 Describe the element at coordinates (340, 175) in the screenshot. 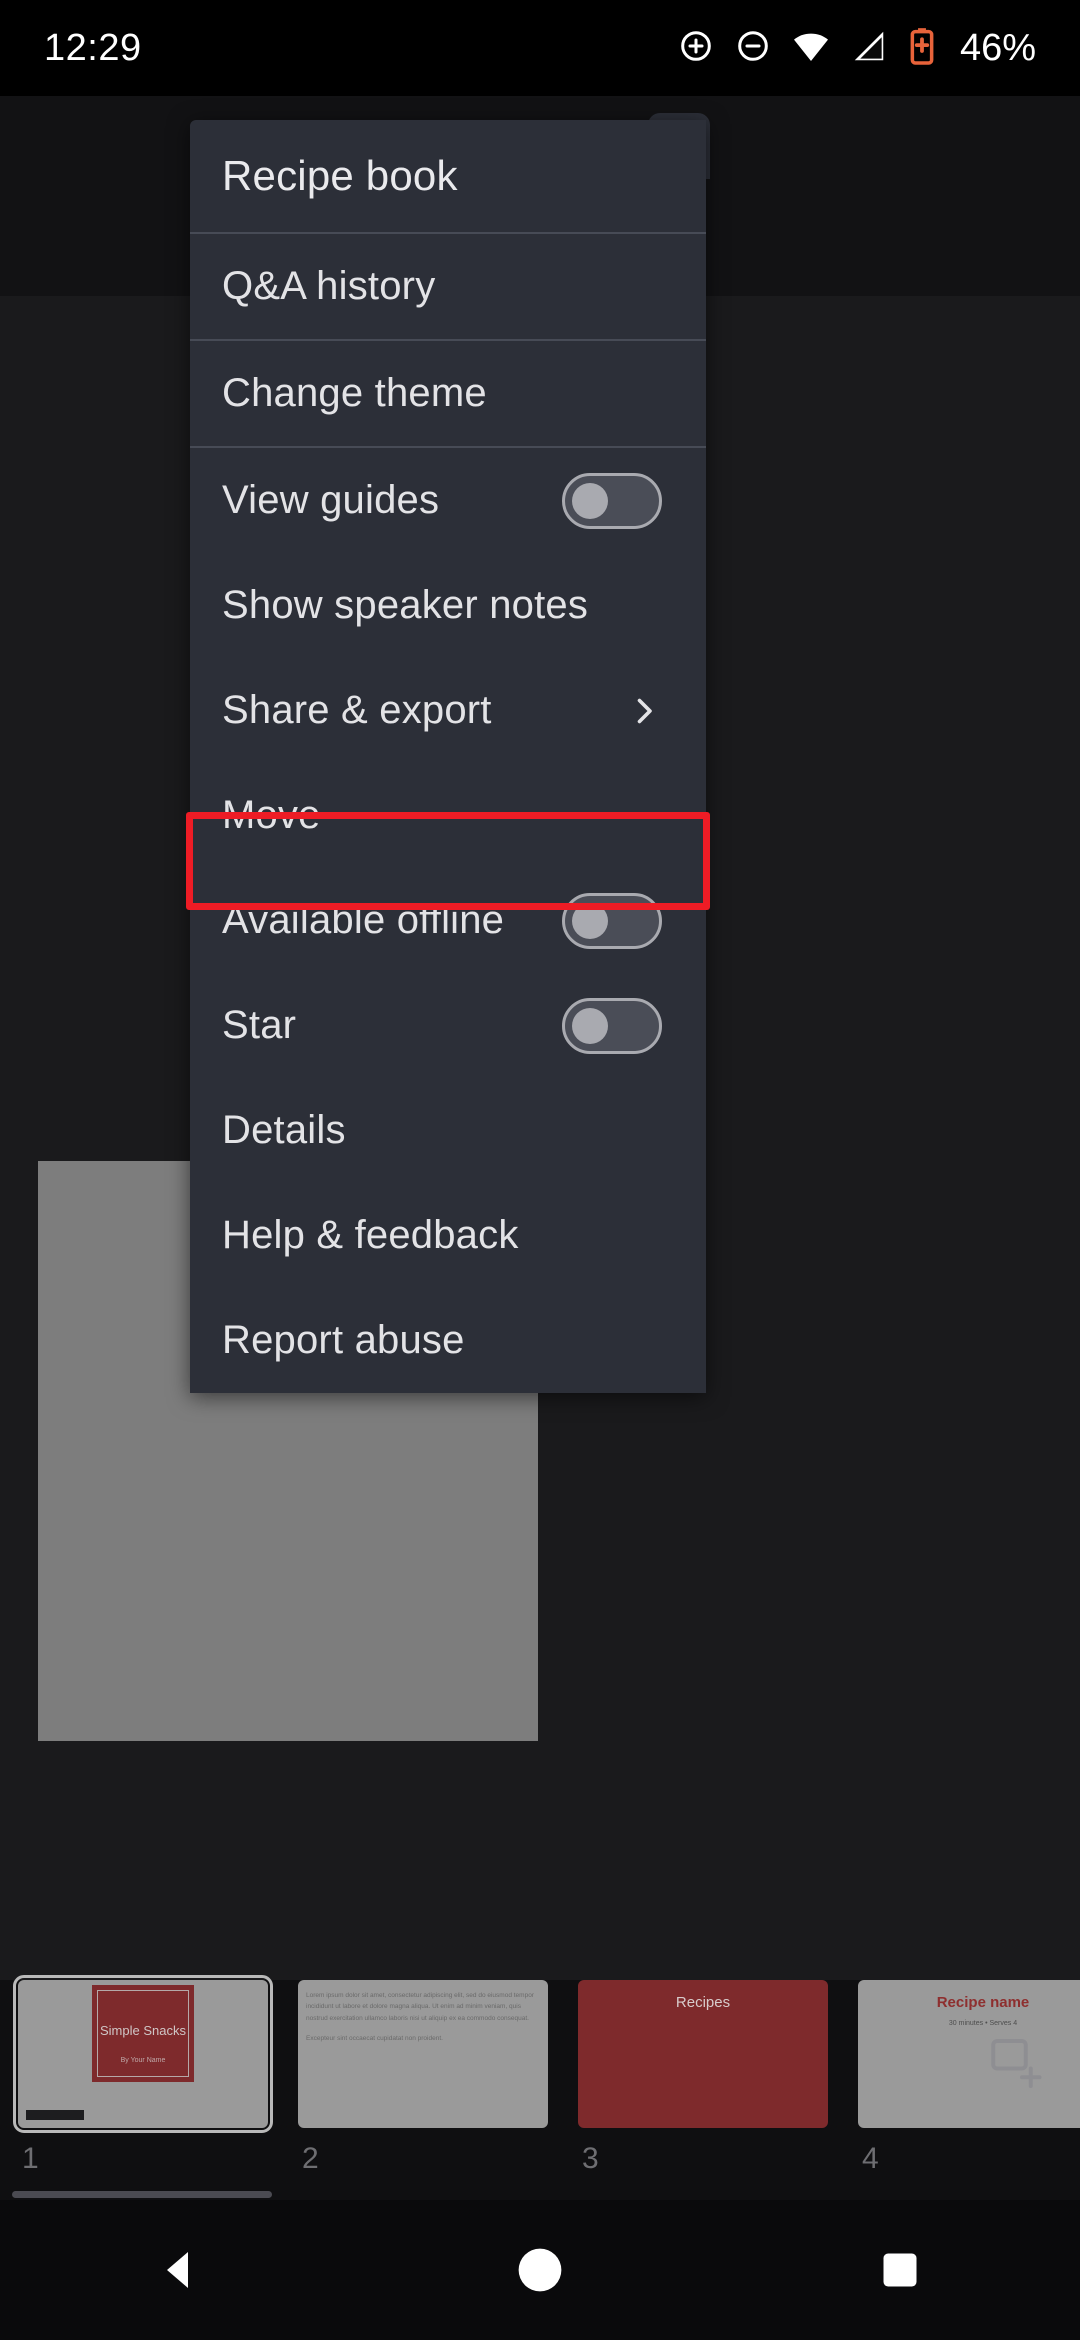

I see `menu-title-label: Recipe book` at that location.